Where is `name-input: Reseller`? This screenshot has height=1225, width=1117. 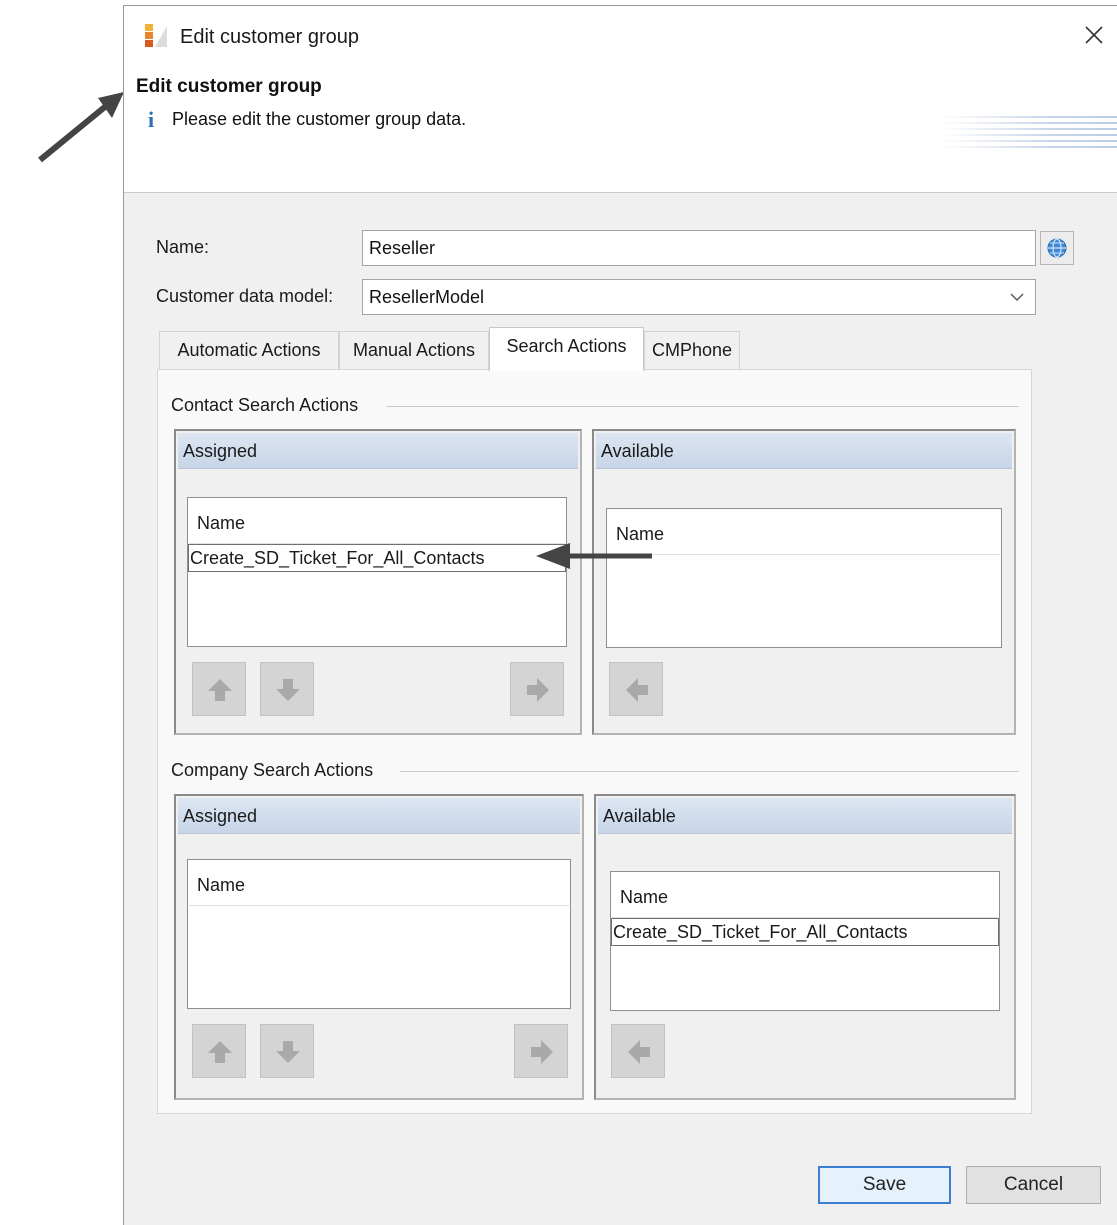
name-input: Reseller is located at coordinates (699, 248).